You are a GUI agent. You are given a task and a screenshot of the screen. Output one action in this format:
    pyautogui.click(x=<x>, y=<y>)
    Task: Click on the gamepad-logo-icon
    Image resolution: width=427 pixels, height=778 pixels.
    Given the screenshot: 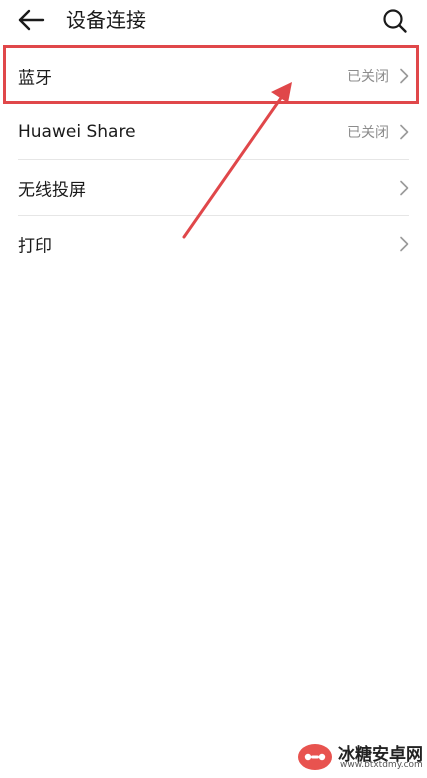 What is the action you would take?
    pyautogui.click(x=315, y=757)
    